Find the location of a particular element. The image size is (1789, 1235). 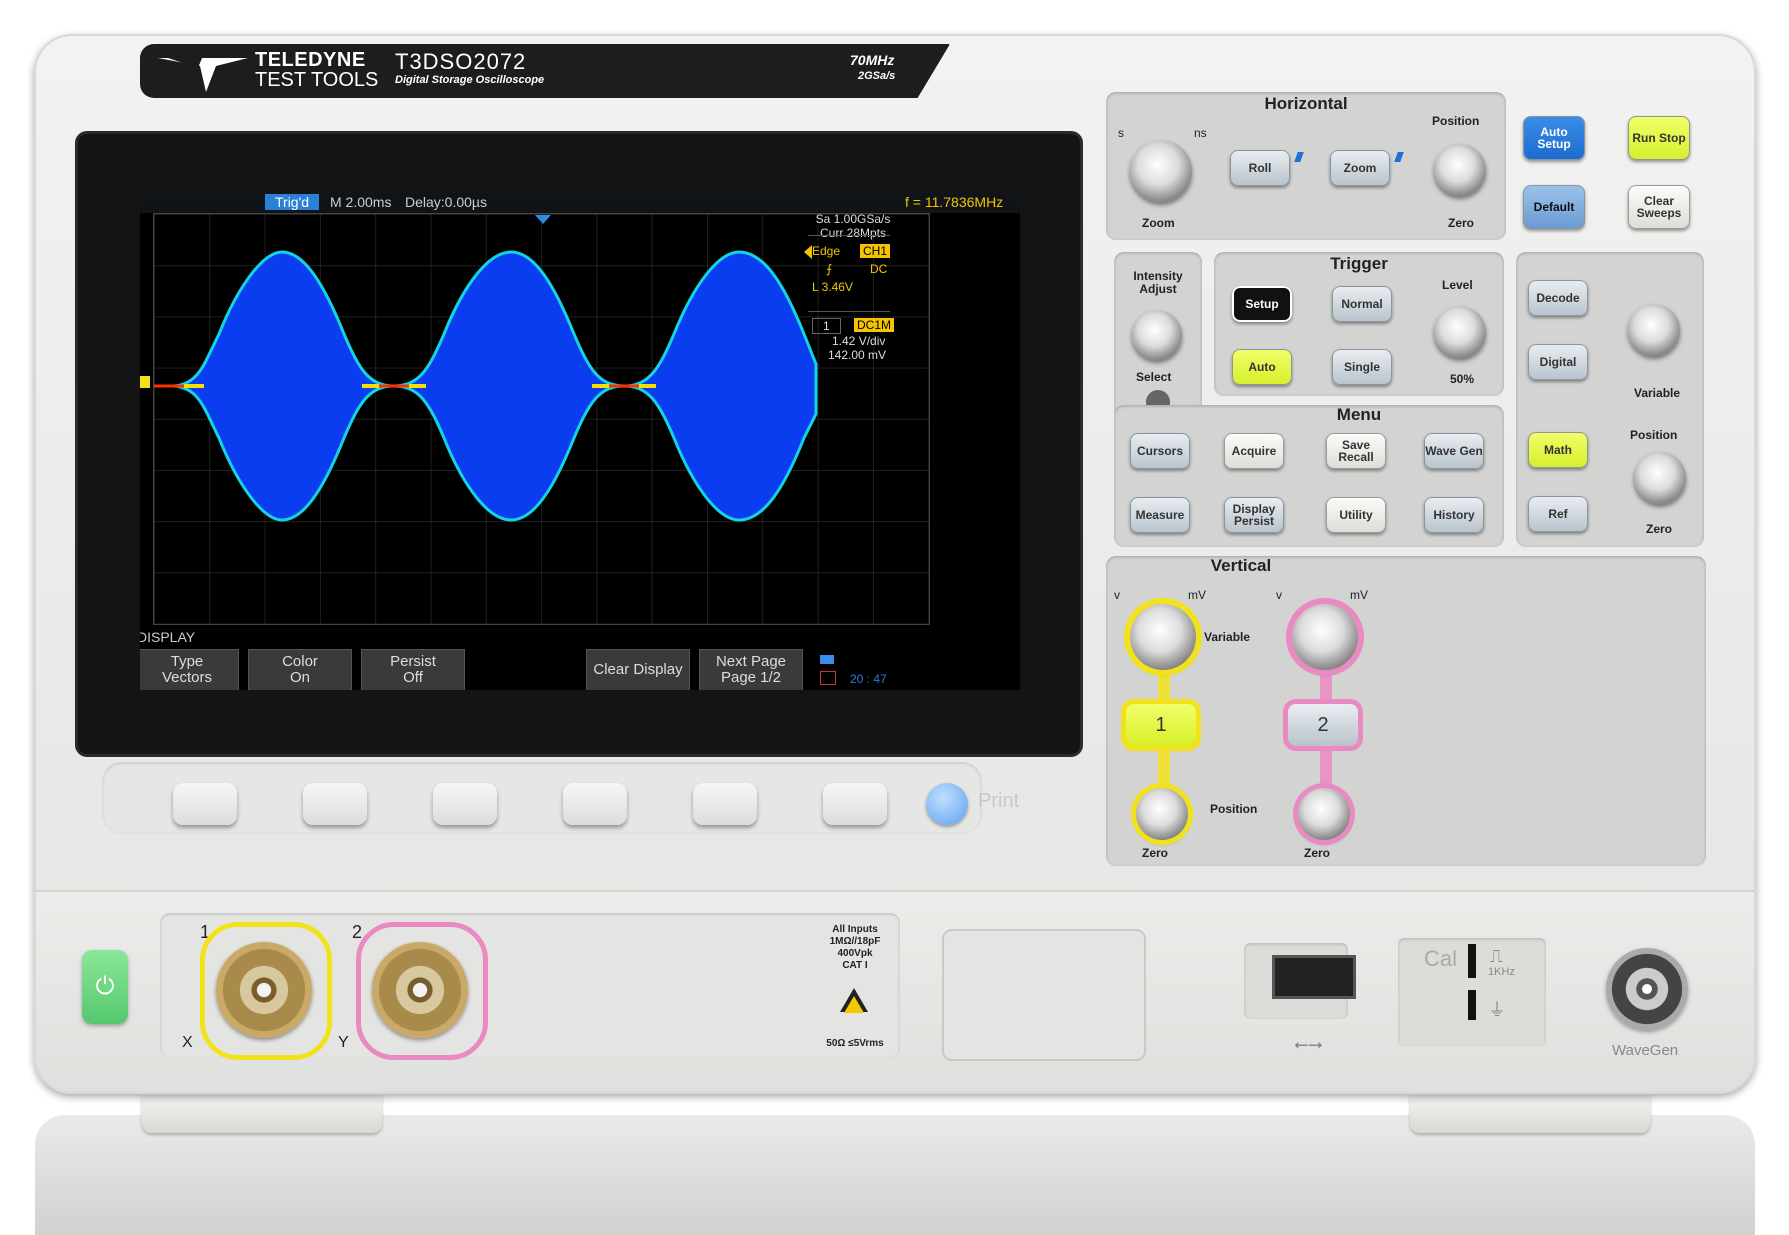

ground-icon: ⏚ is located at coordinates (1497, 1010).